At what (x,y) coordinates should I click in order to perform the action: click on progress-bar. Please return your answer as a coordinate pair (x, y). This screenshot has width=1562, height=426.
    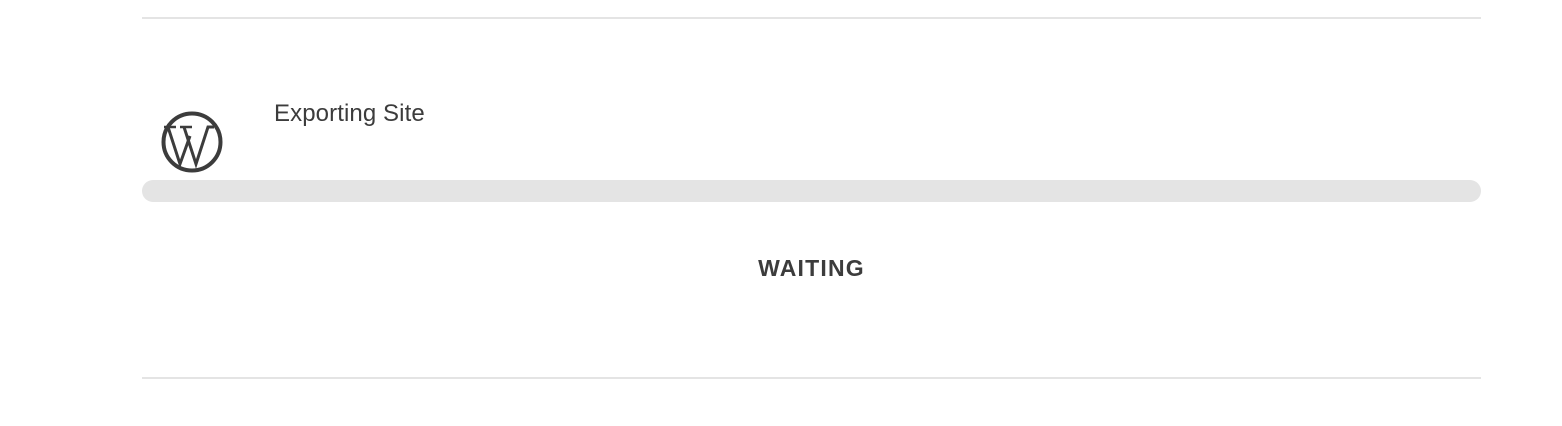
    Looking at the image, I should click on (811, 191).